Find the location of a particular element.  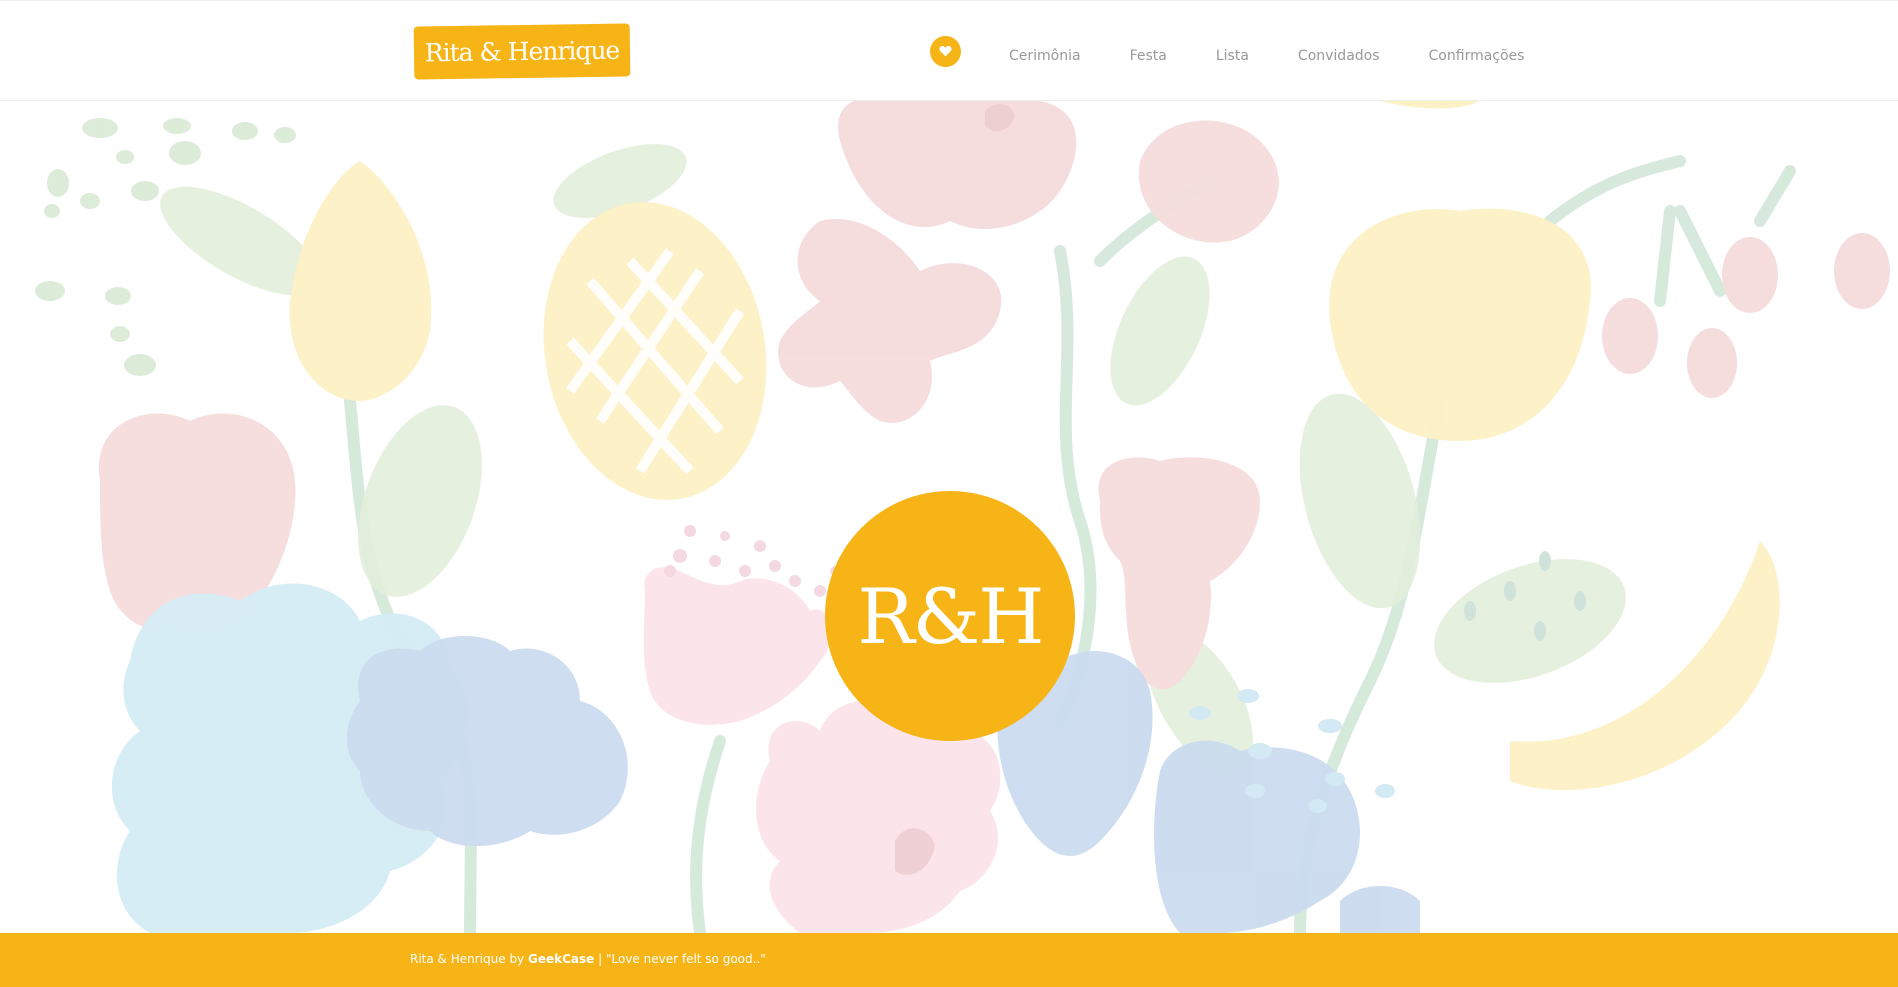

footer-author-link: GeekCase is located at coordinates (561, 959).